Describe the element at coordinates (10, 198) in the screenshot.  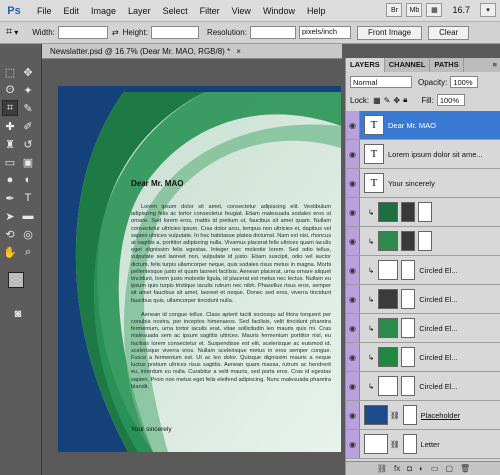
I see `pen-tool-icon: ✒` at that location.